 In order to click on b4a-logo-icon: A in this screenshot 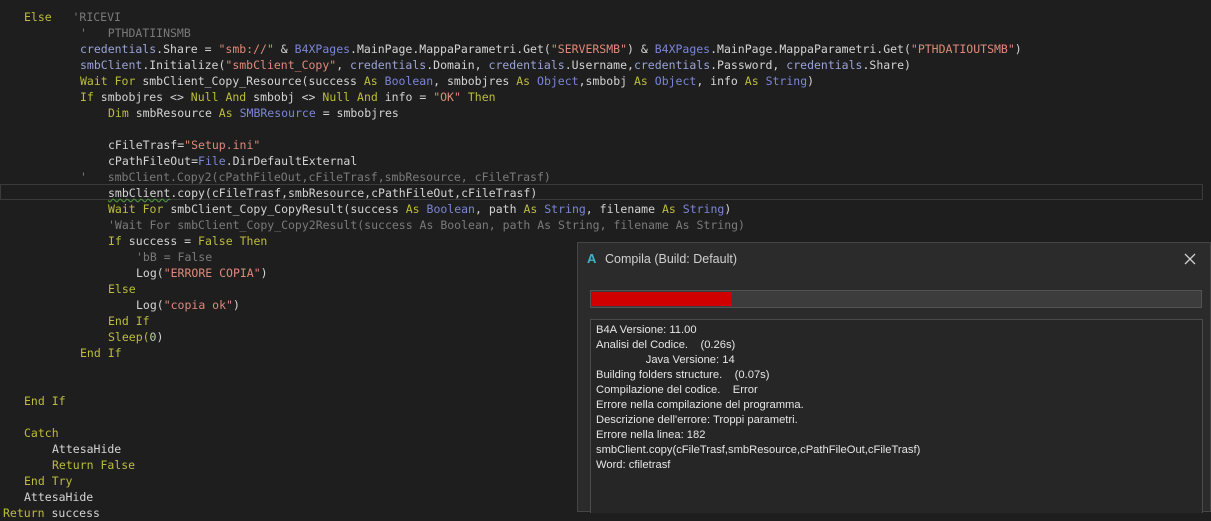, I will do `click(592, 258)`.